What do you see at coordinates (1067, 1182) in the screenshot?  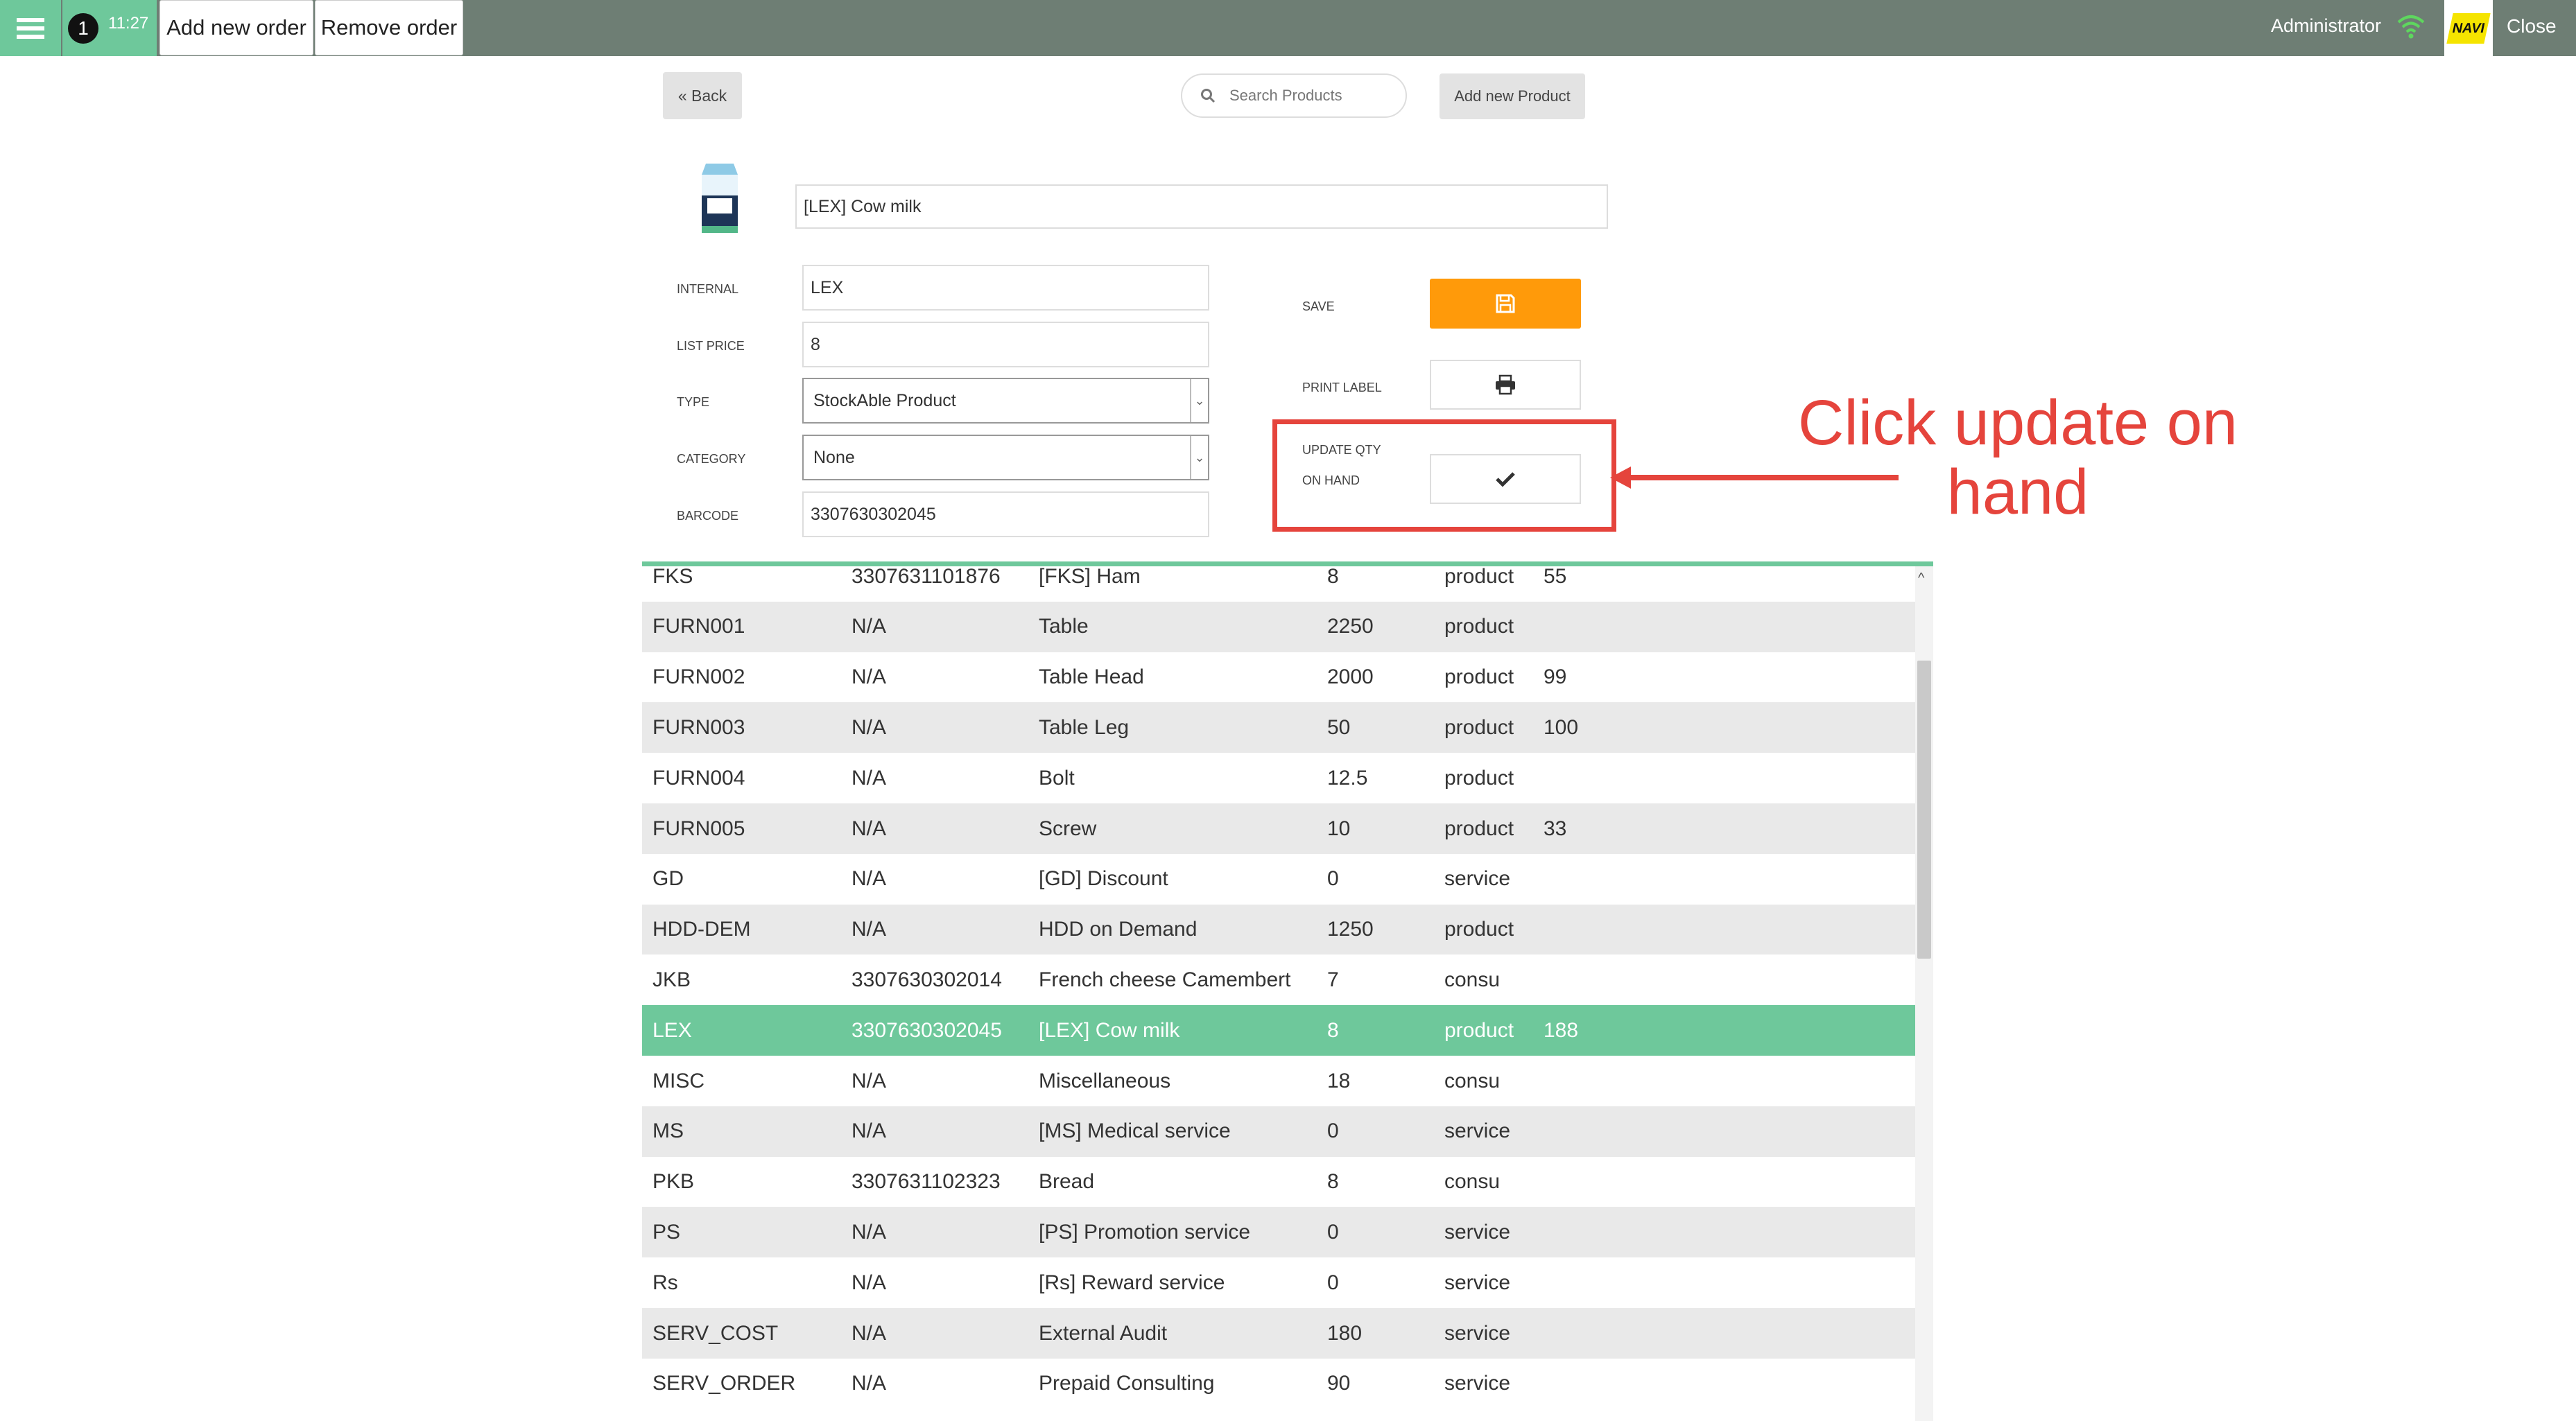 I see `cell-name: Bread` at bounding box center [1067, 1182].